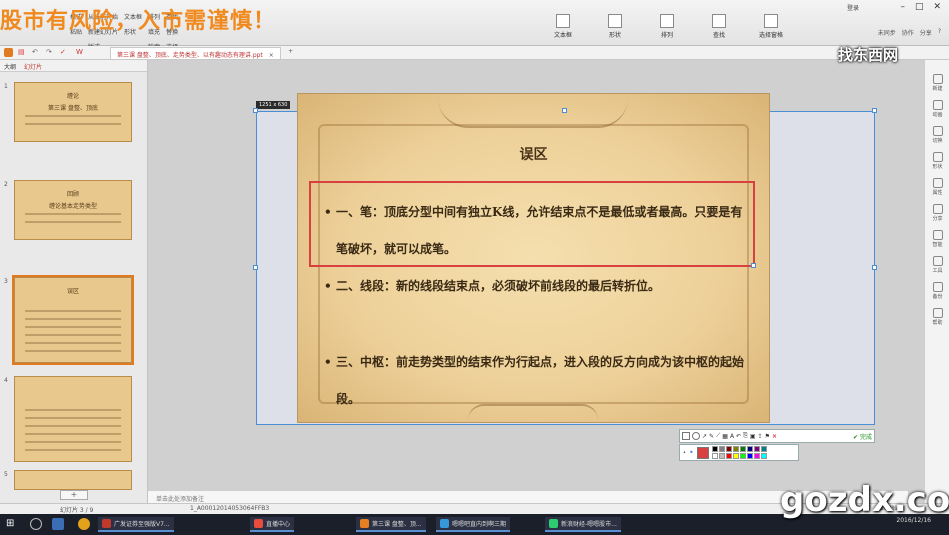 This screenshot has height=535, width=949. What do you see at coordinates (64, 52) in the screenshot?
I see `pin-icon: ✓` at bounding box center [64, 52].